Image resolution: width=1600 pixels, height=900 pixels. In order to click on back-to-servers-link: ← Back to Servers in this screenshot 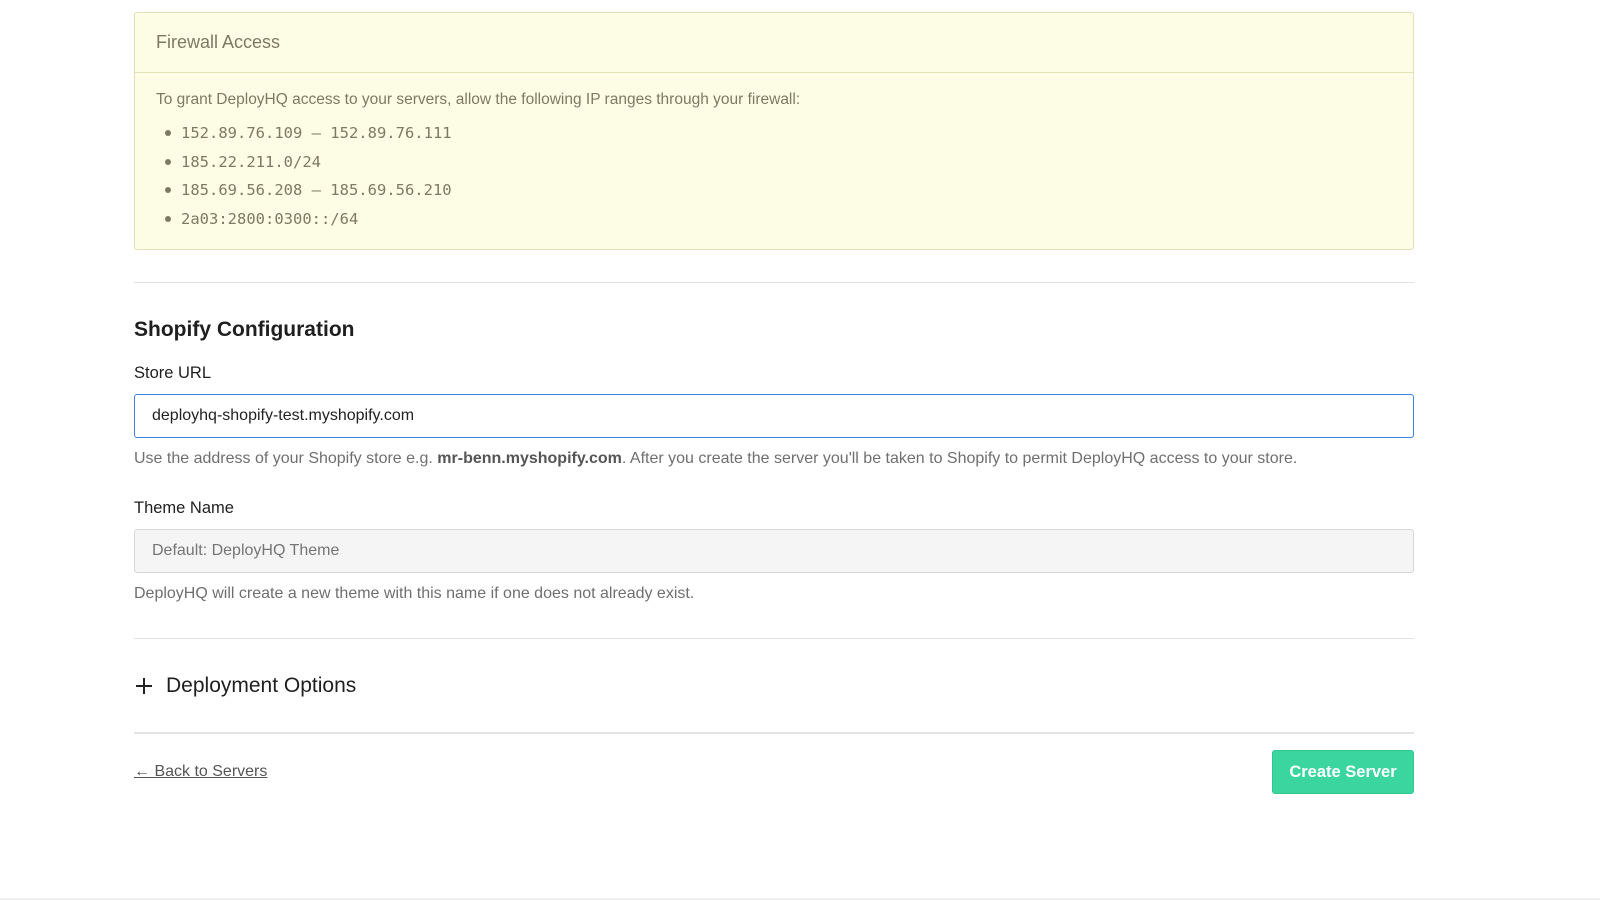, I will do `click(200, 772)`.